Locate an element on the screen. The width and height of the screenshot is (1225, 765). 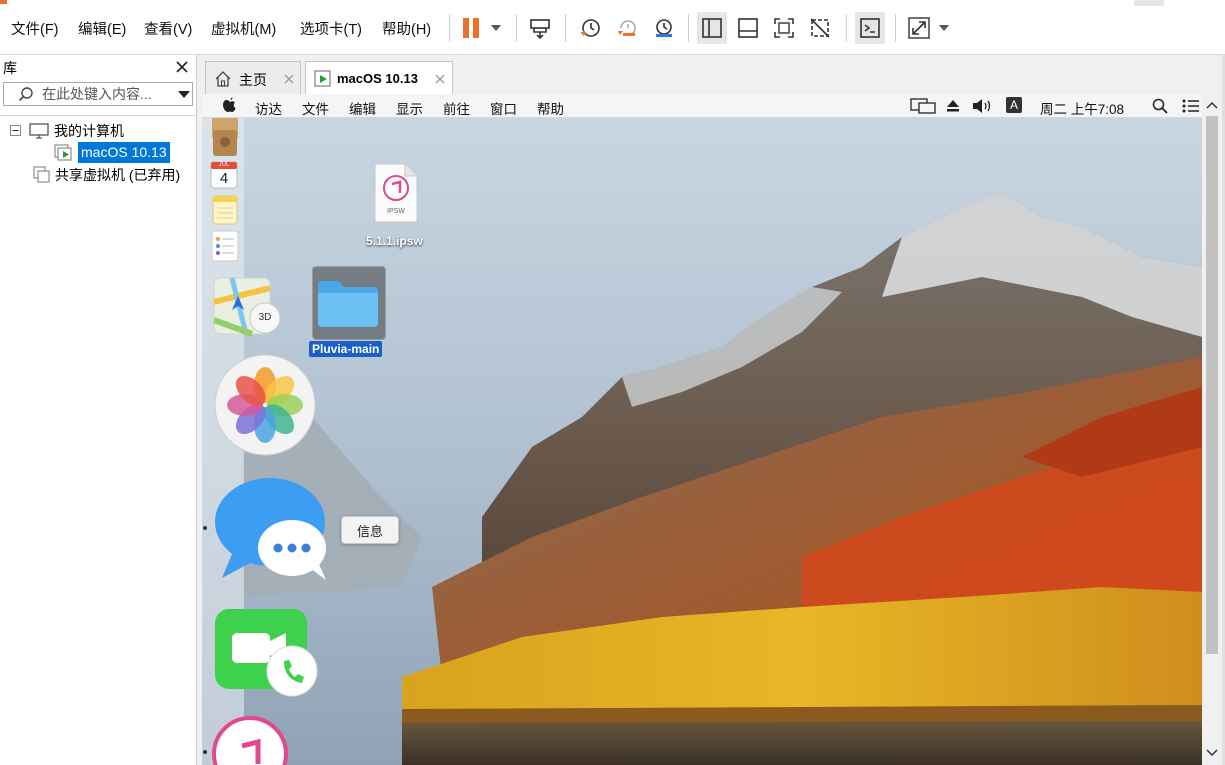
home-icon is located at coordinates (223, 79).